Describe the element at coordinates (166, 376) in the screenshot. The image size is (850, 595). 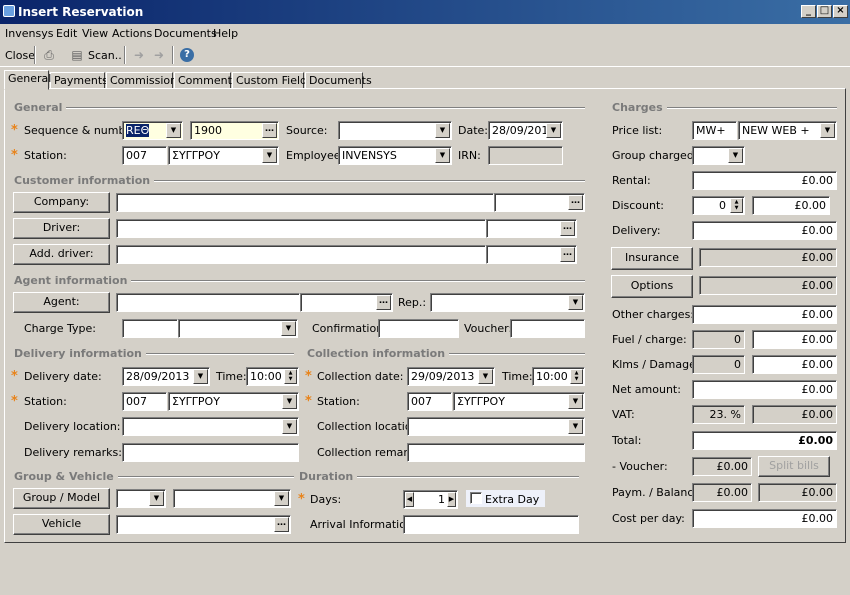
I see `delivery-date-picker: 28/09/2013 ▼` at that location.